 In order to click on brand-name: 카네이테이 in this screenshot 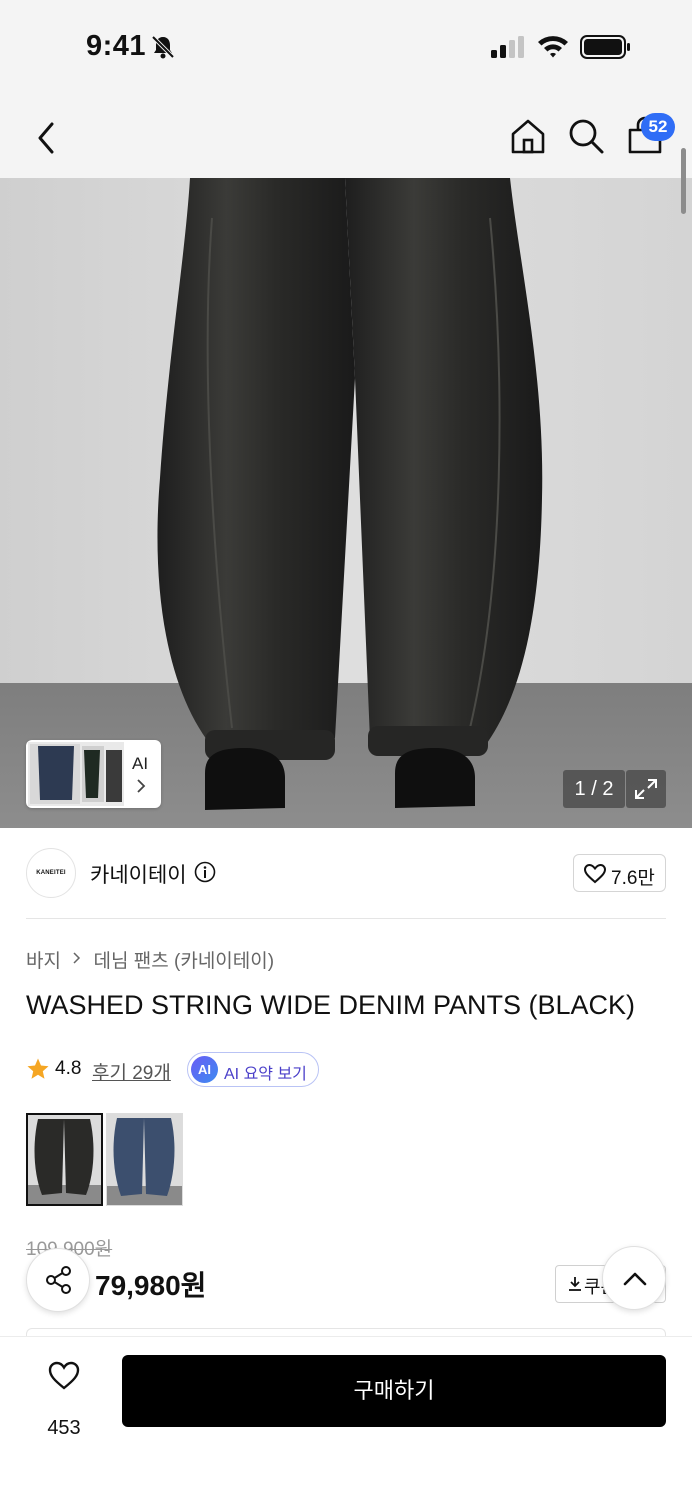, I will do `click(138, 874)`.